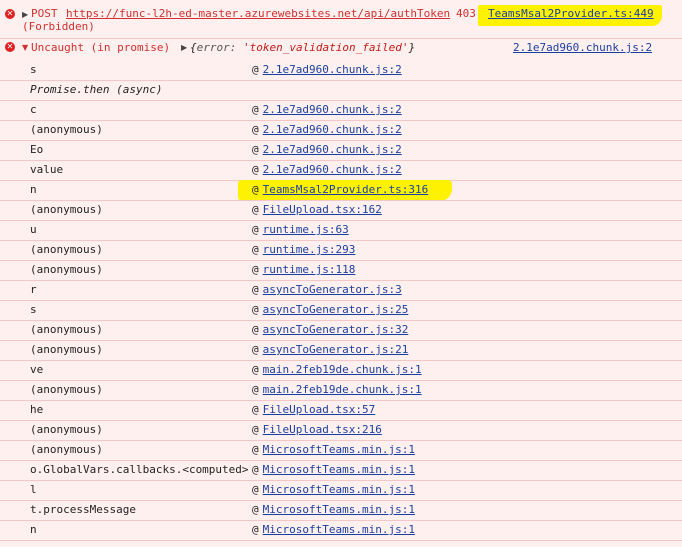 The image size is (682, 547). I want to click on stack-frame-function: l, so click(33, 489).